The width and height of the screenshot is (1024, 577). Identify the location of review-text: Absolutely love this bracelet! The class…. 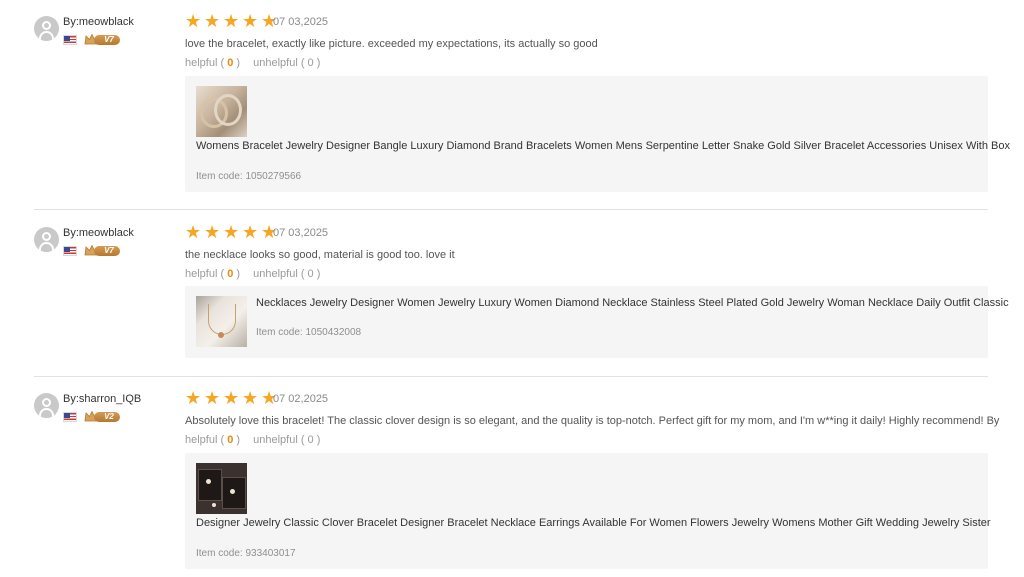
(592, 421).